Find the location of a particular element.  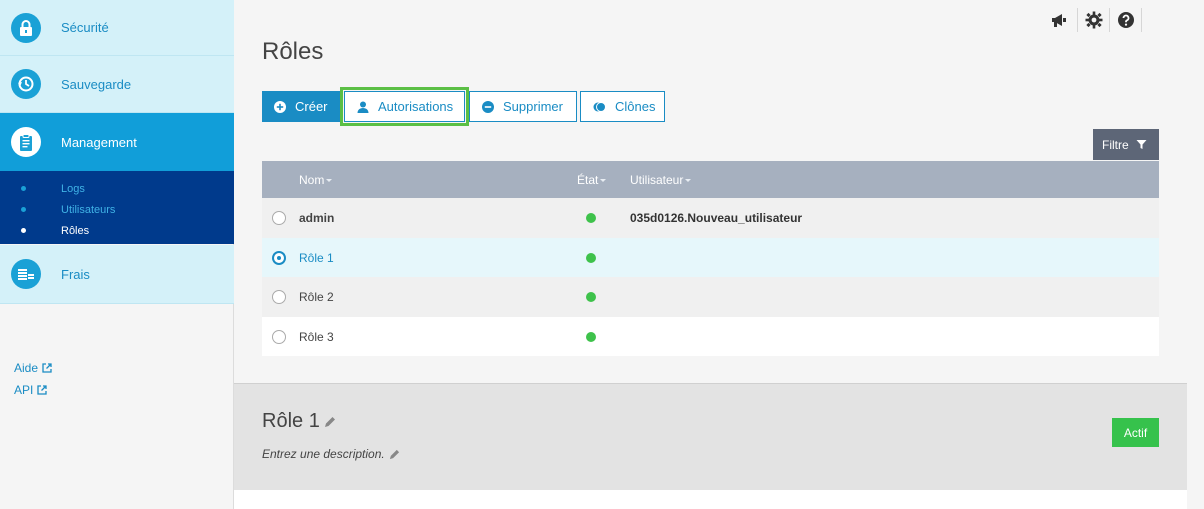

management-subnav: Logs Utilisateurs Rôles is located at coordinates (117, 207).